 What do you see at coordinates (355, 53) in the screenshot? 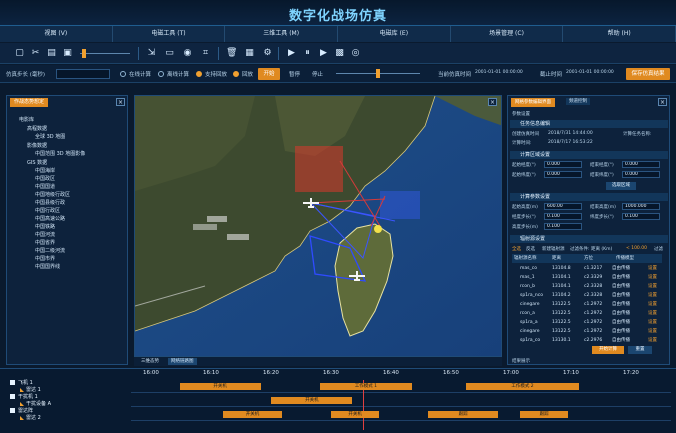
I see `eye-icon: ◎` at bounding box center [355, 53].